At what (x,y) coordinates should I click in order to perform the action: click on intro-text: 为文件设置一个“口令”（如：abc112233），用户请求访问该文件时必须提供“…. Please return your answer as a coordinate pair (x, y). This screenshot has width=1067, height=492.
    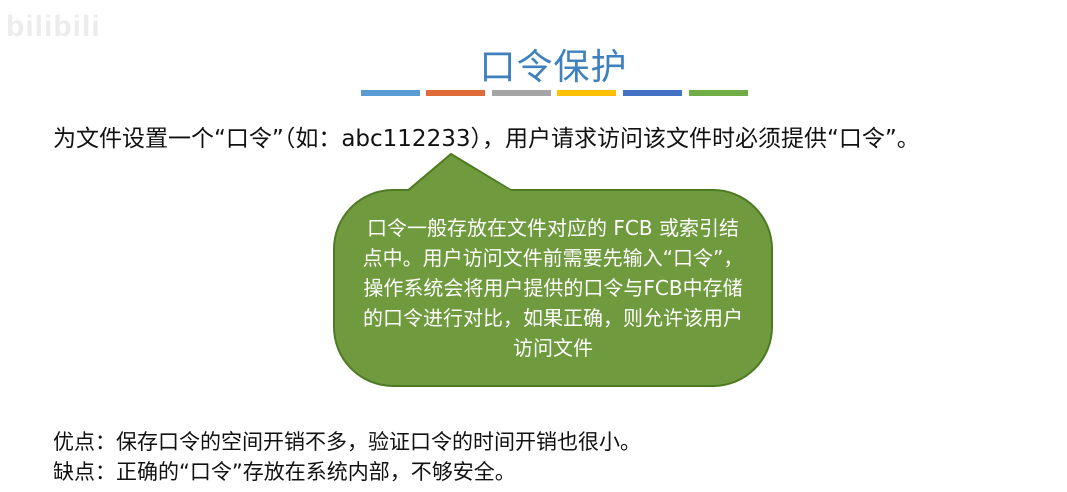
    Looking at the image, I should click on (486, 139).